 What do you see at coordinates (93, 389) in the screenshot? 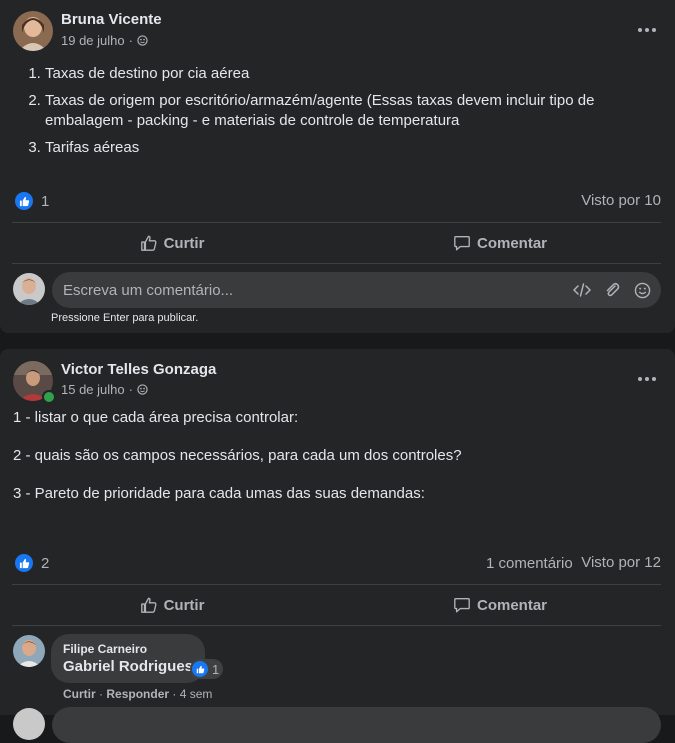
I see `post-date-text: 15 de julho` at bounding box center [93, 389].